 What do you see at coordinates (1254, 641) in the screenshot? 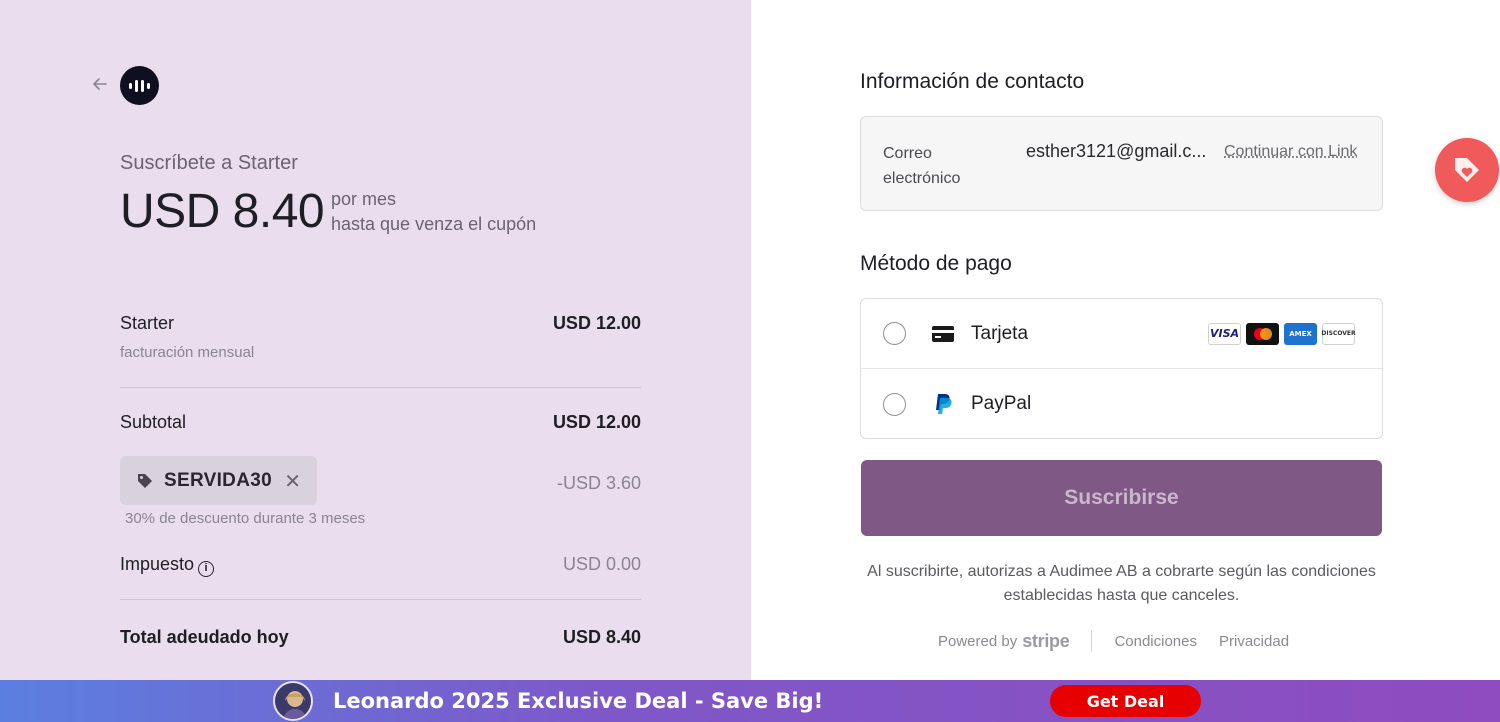
I see `privacy-link: Privacidad` at bounding box center [1254, 641].